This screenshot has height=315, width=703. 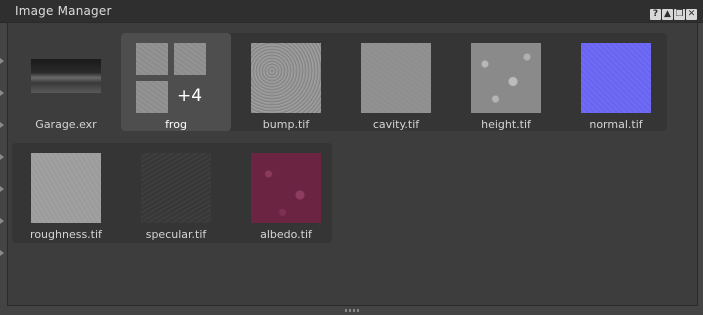 I want to click on image-tile-albedo: albedo.tif, so click(x=286, y=192).